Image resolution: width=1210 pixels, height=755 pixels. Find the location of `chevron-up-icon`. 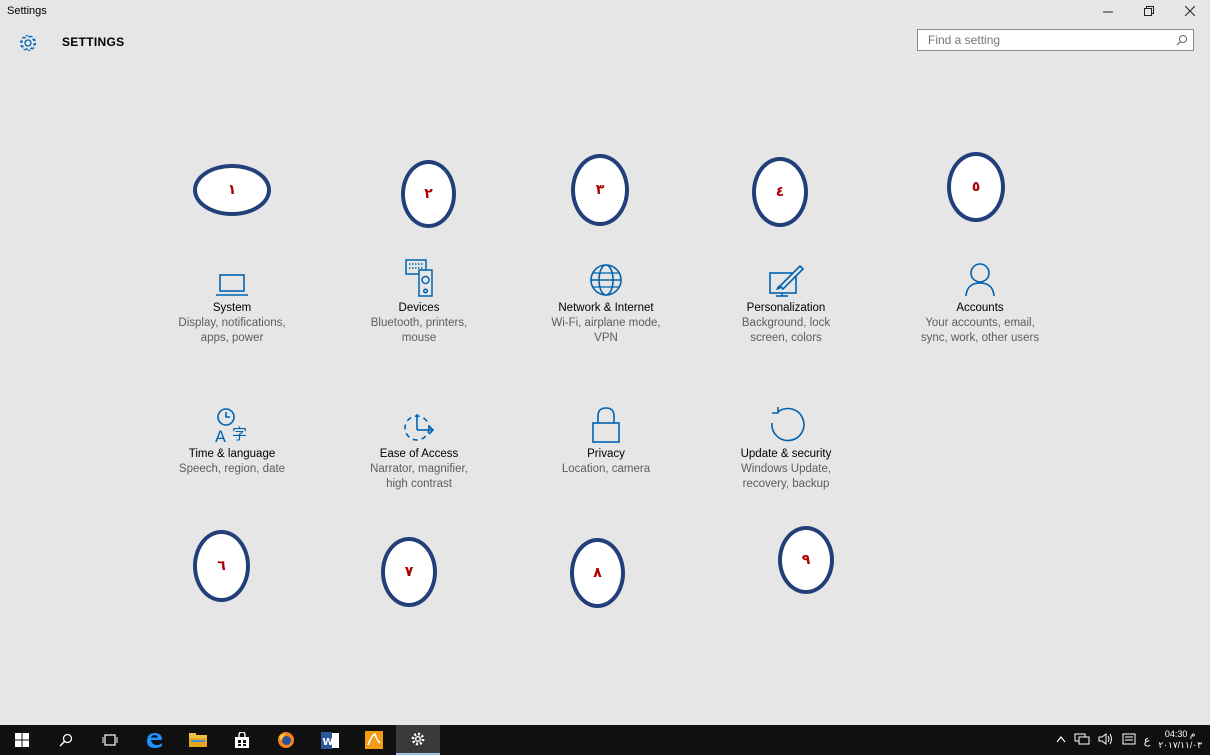

chevron-up-icon is located at coordinates (1061, 740).